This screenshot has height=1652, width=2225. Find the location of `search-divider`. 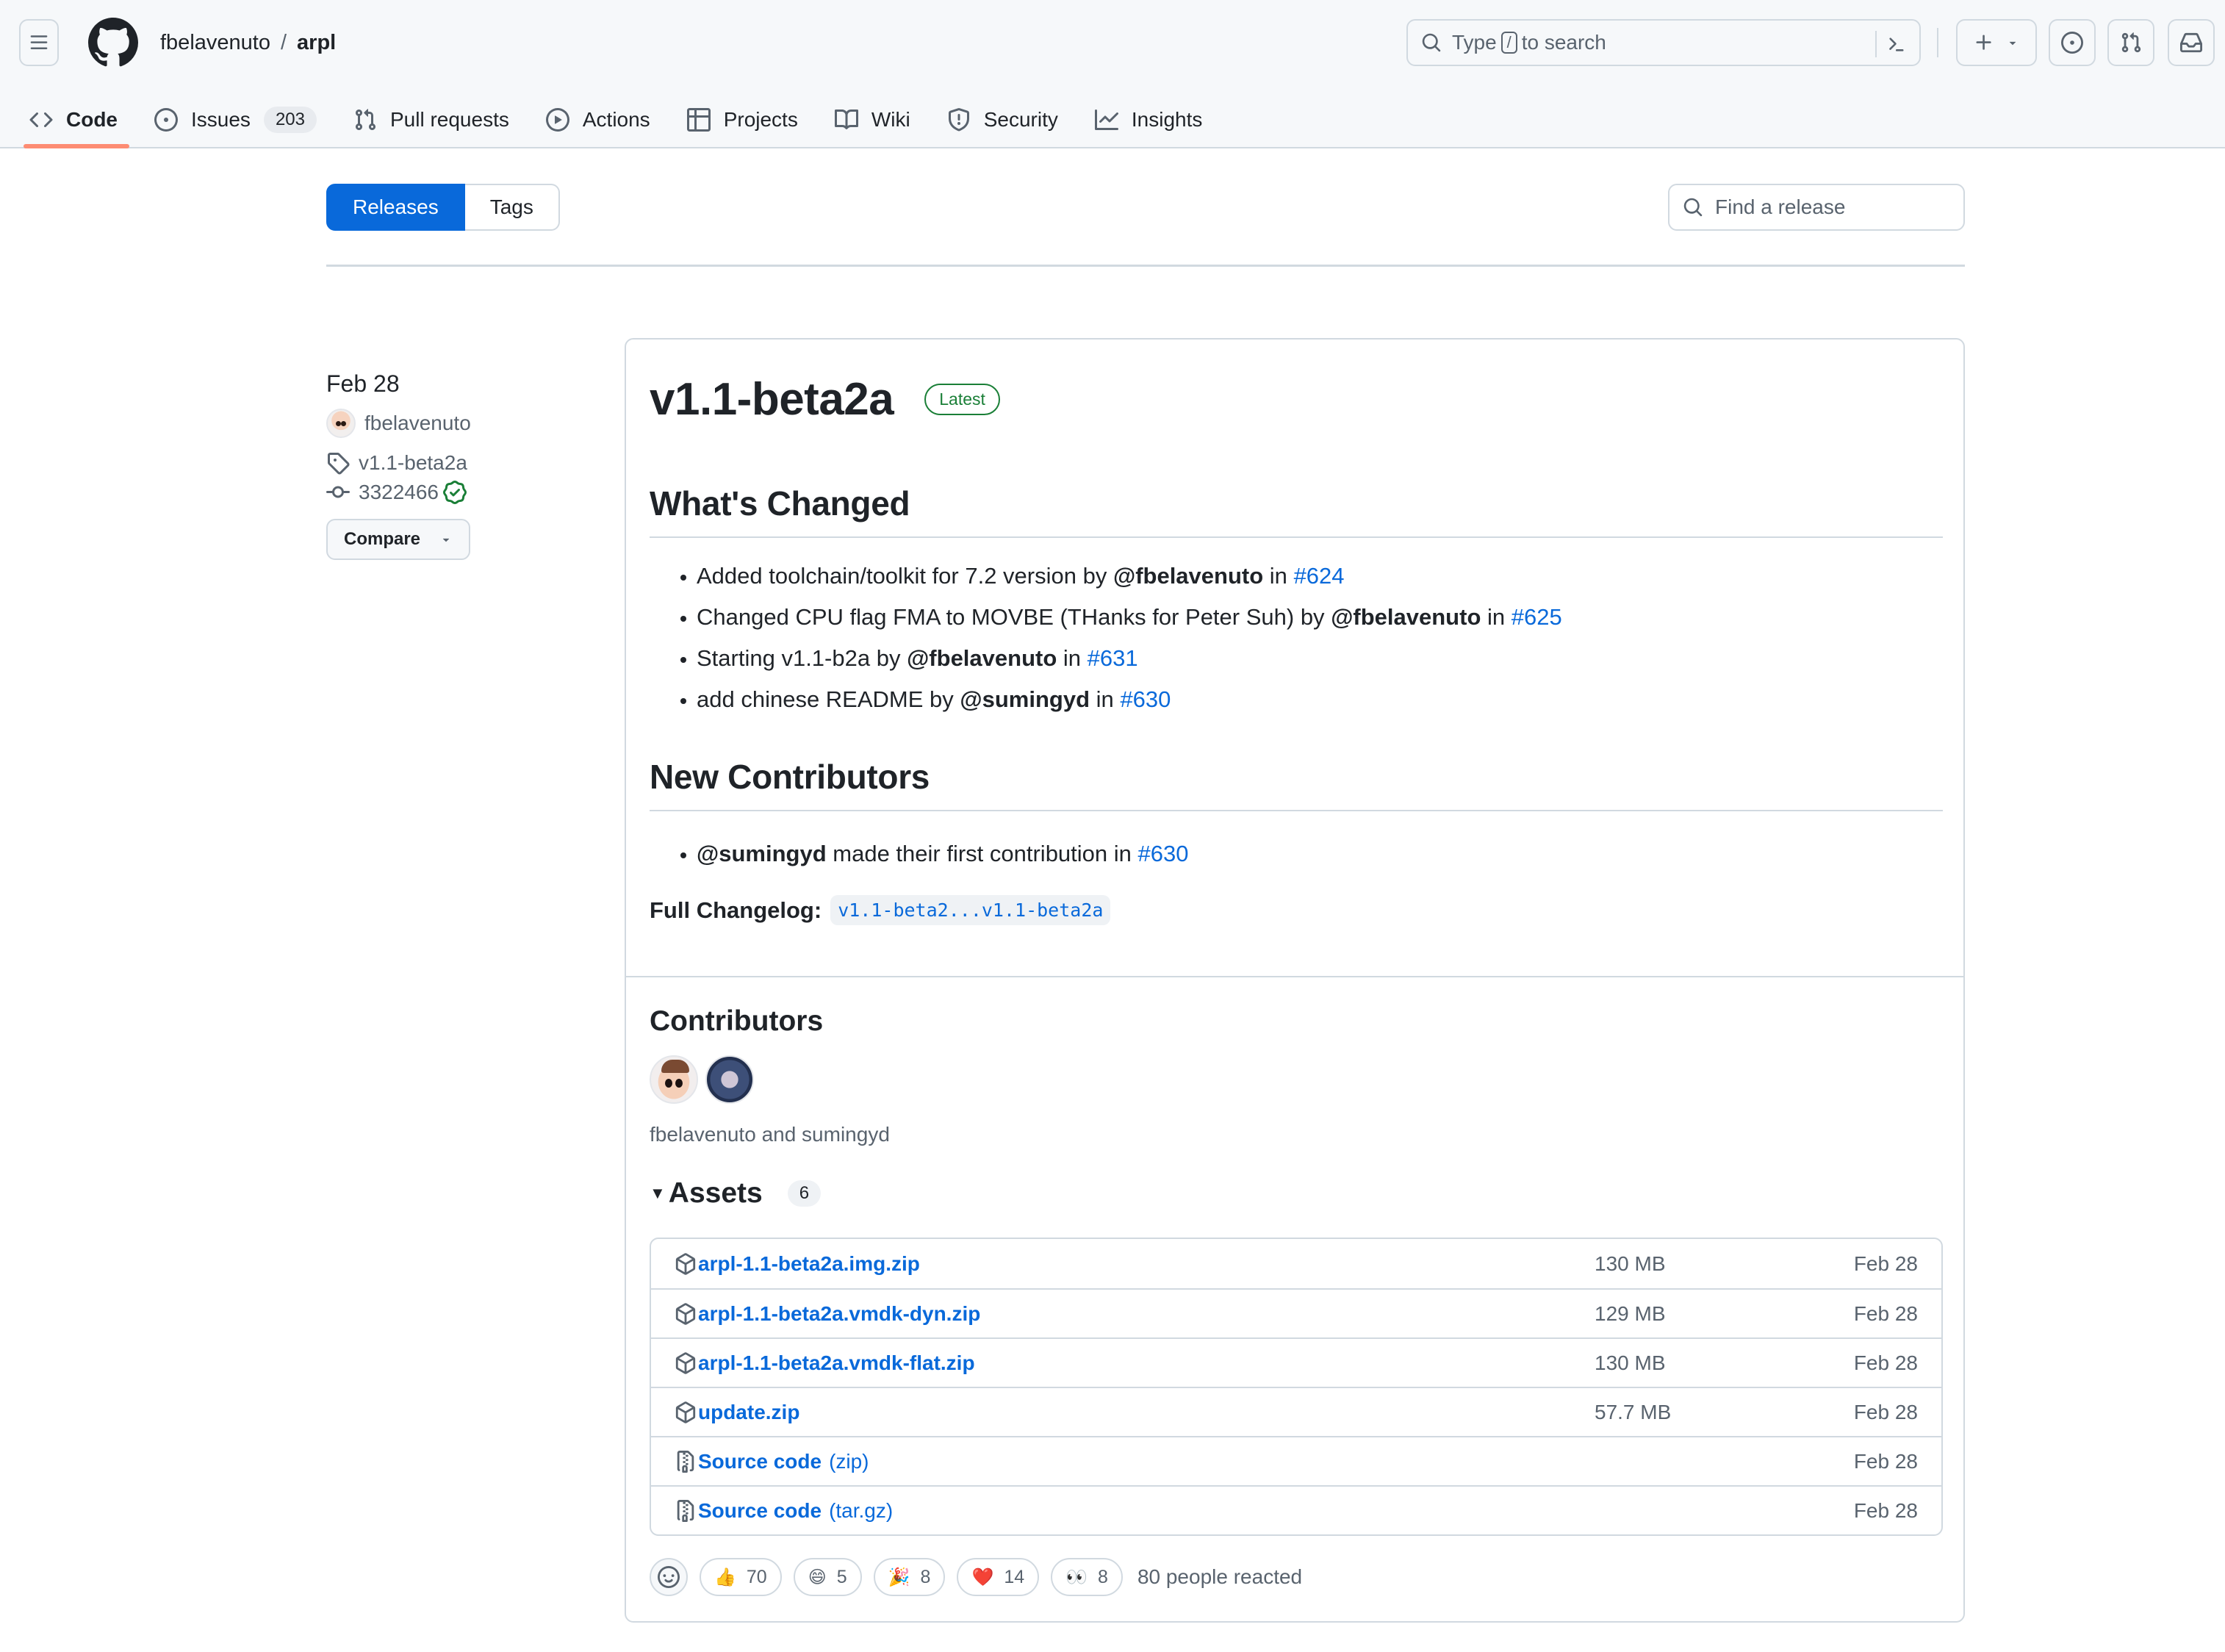

search-divider is located at coordinates (1876, 44).